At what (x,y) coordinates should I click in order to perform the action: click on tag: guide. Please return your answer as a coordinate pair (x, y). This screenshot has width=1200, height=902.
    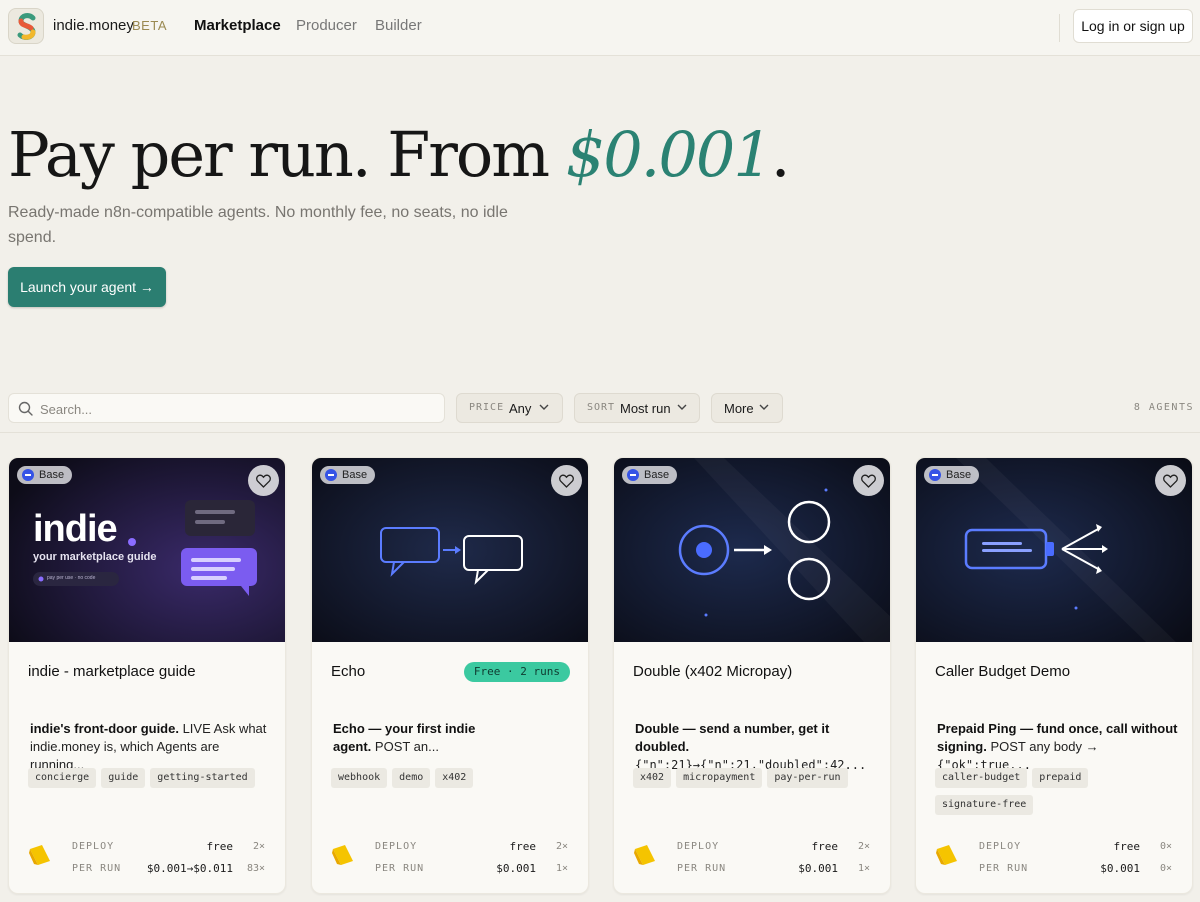
    Looking at the image, I should click on (123, 778).